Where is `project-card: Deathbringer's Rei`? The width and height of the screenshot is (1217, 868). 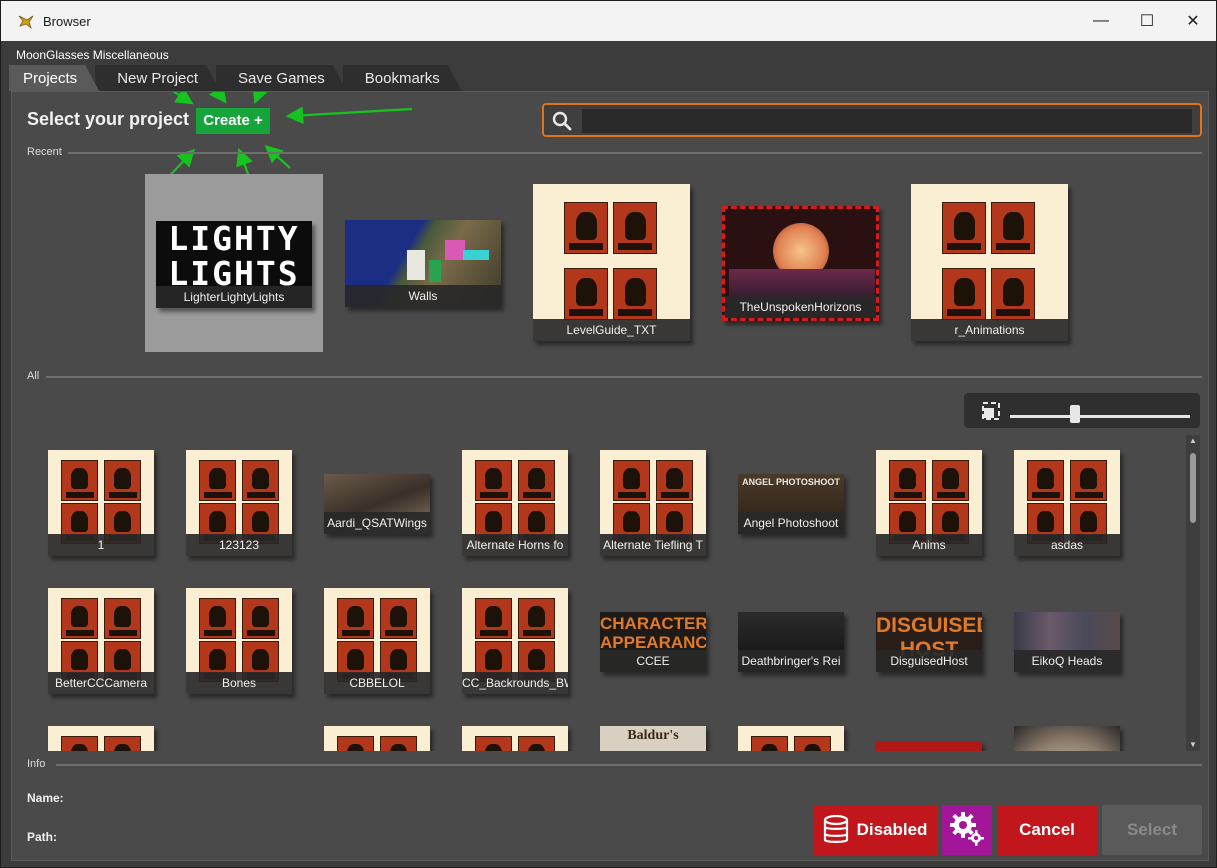 project-card: Deathbringer's Rei is located at coordinates (791, 642).